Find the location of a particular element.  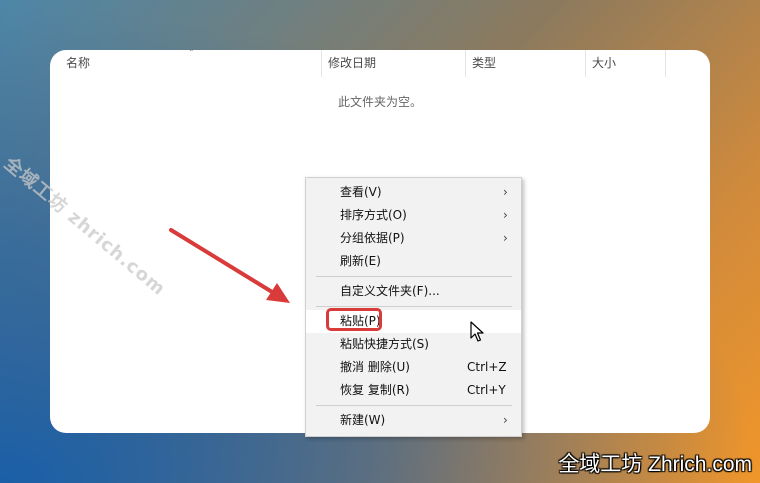

bottom-watermark: 全域工坊 Zhrich.com is located at coordinates (655, 464).